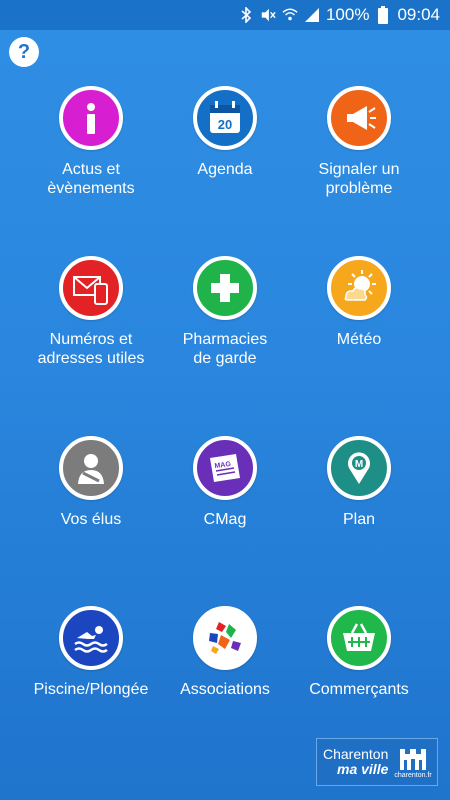 This screenshot has width=450, height=800. Describe the element at coordinates (91, 321) in the screenshot. I see `tile-numeros: Numéros et adresses utiles` at that location.